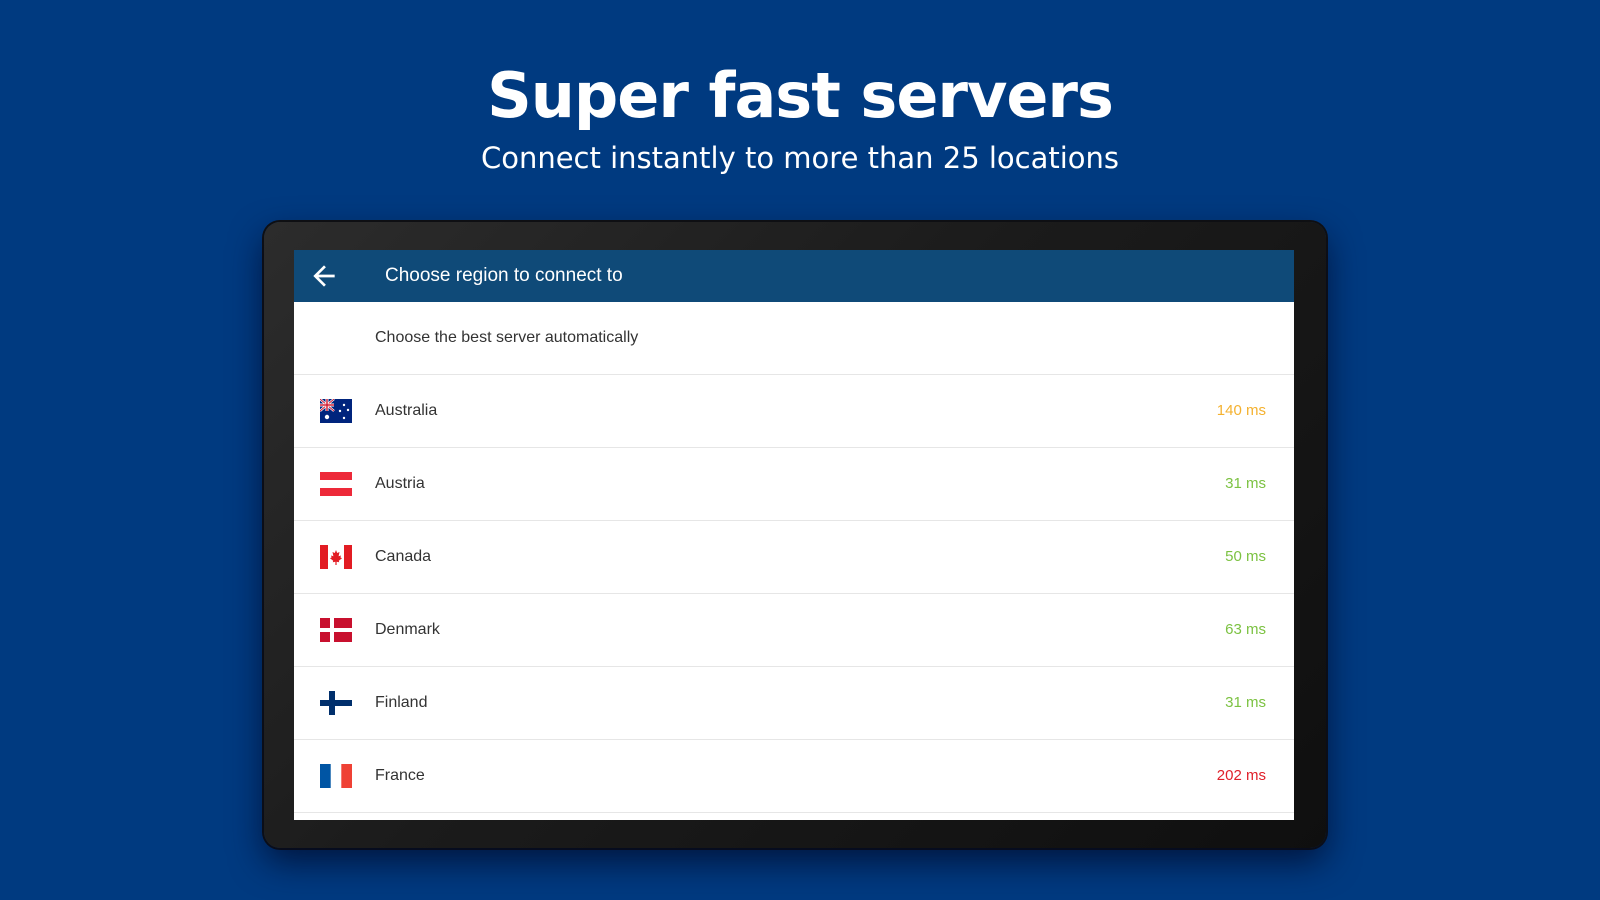  What do you see at coordinates (1241, 775) in the screenshot?
I see `ping-latency: 202 ms` at bounding box center [1241, 775].